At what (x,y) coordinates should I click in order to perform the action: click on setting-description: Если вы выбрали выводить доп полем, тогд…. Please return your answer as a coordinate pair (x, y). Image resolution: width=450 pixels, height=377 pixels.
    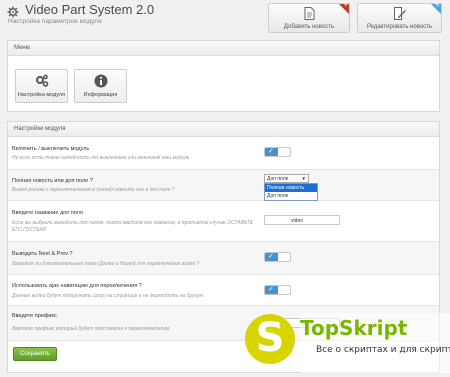
    Looking at the image, I should click on (133, 226).